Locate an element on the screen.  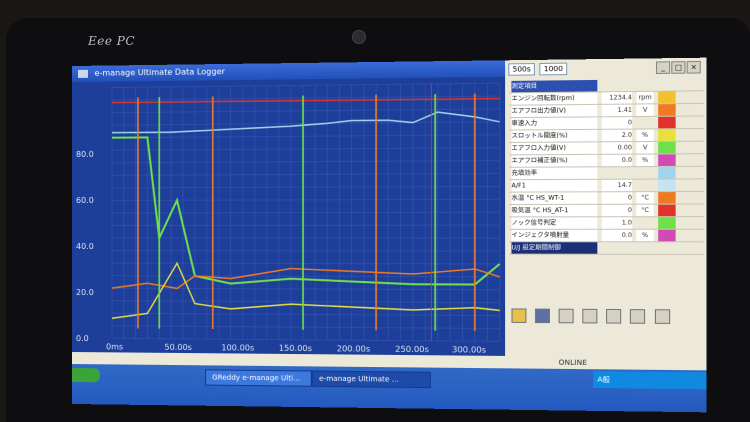
system-tray: A般 is located at coordinates (650, 380).